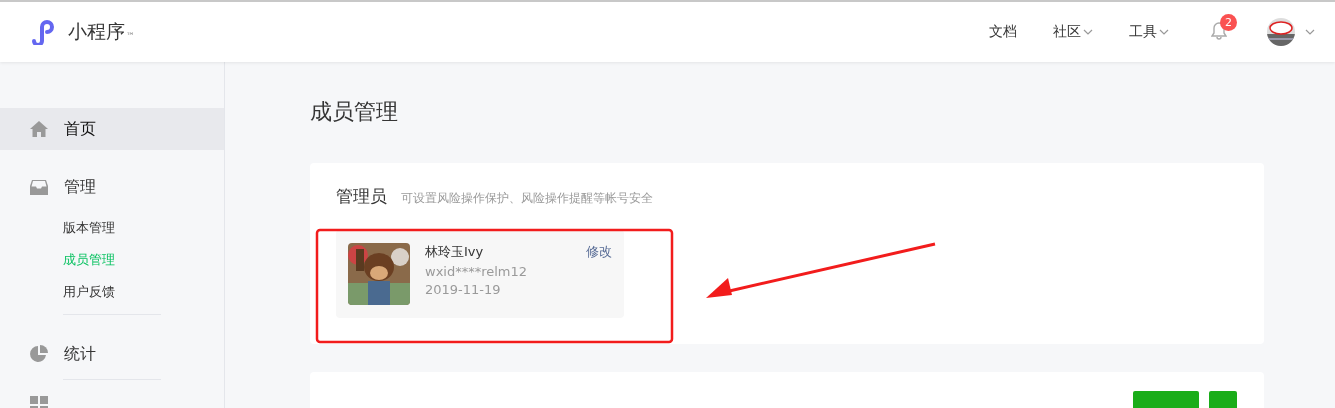  I want to click on member-name: 林玲玉Ivy, so click(455, 252).